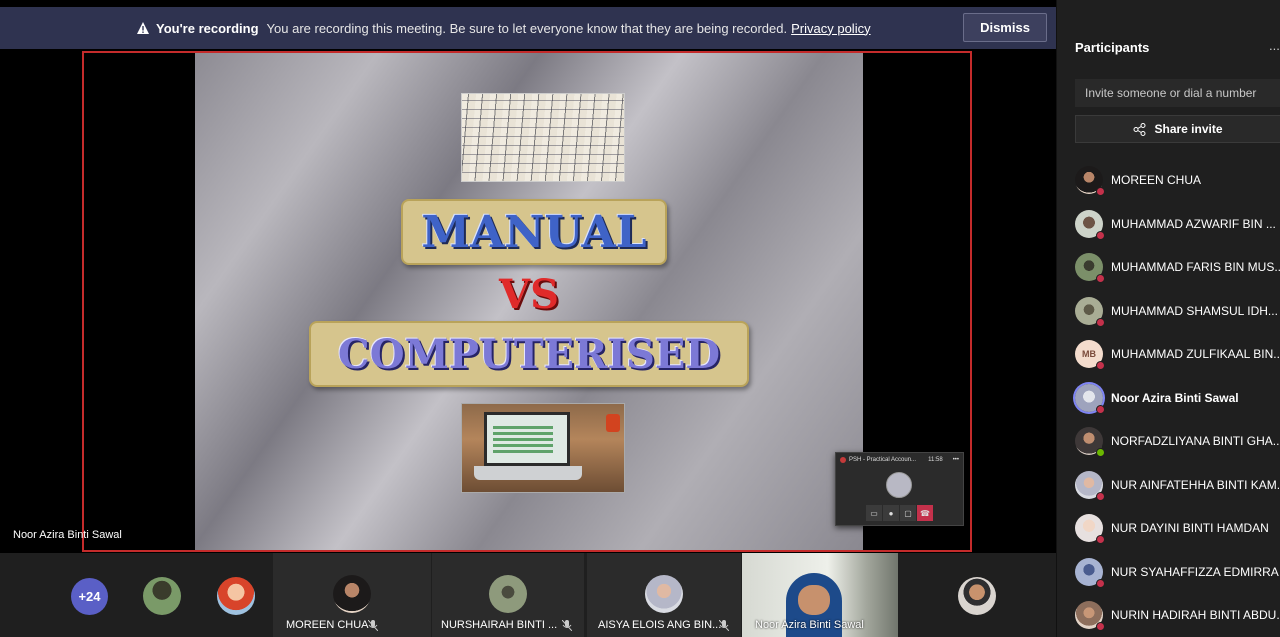  What do you see at coordinates (327, 625) in the screenshot?
I see `participant-tile-name: MOREEN CHUA` at bounding box center [327, 625].